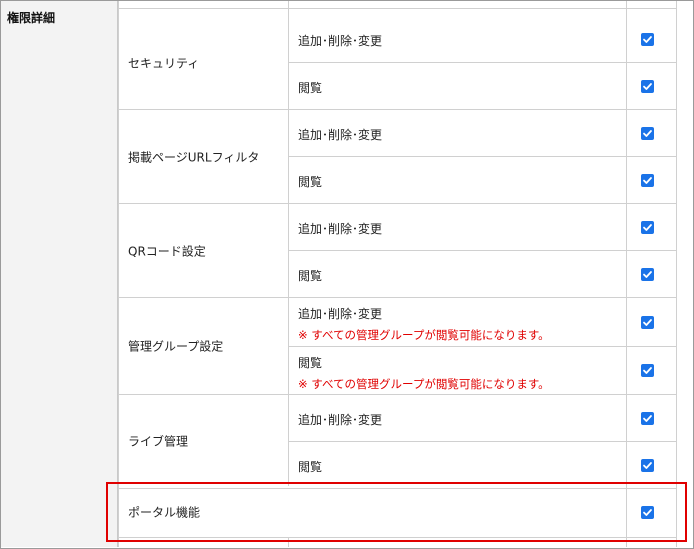 This screenshot has width=694, height=549. What do you see at coordinates (424, 324) in the screenshot?
I see `perm-edit-block: 追加･削除･変更 ※ すべての管理グループが閲覧可能になります。` at bounding box center [424, 324].